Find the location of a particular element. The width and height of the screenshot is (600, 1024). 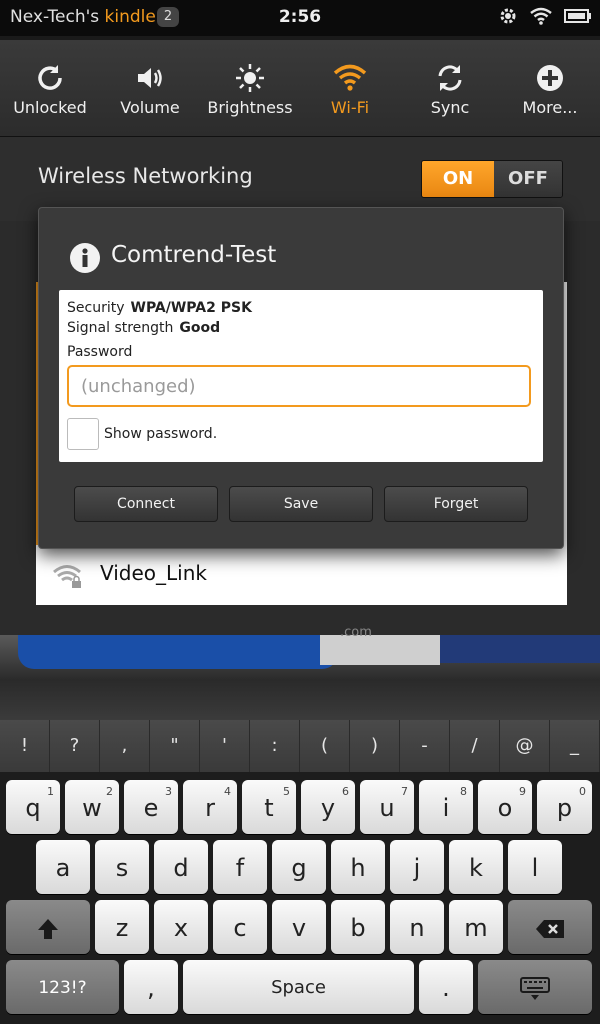

key-s: s is located at coordinates (122, 867).